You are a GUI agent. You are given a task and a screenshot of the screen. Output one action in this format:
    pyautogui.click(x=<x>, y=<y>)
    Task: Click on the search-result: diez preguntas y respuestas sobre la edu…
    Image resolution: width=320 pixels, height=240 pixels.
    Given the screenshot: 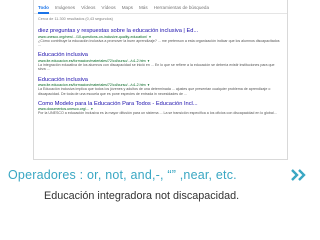 What is the action you would take?
    pyautogui.click(x=160, y=36)
    